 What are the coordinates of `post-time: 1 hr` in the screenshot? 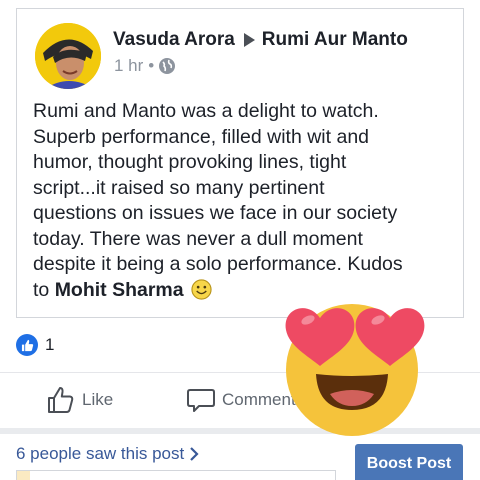 It's located at (128, 66).